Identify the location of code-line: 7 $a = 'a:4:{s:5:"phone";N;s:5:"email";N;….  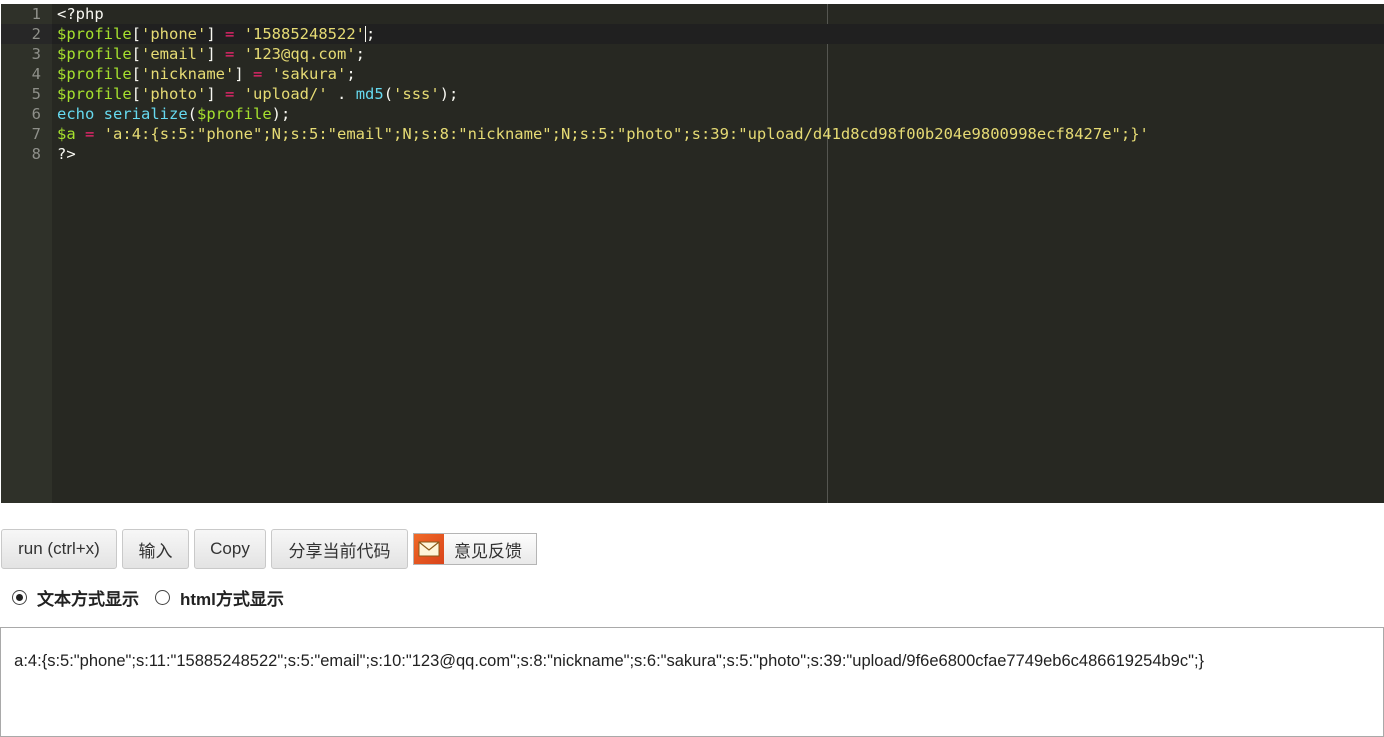
(692, 134).